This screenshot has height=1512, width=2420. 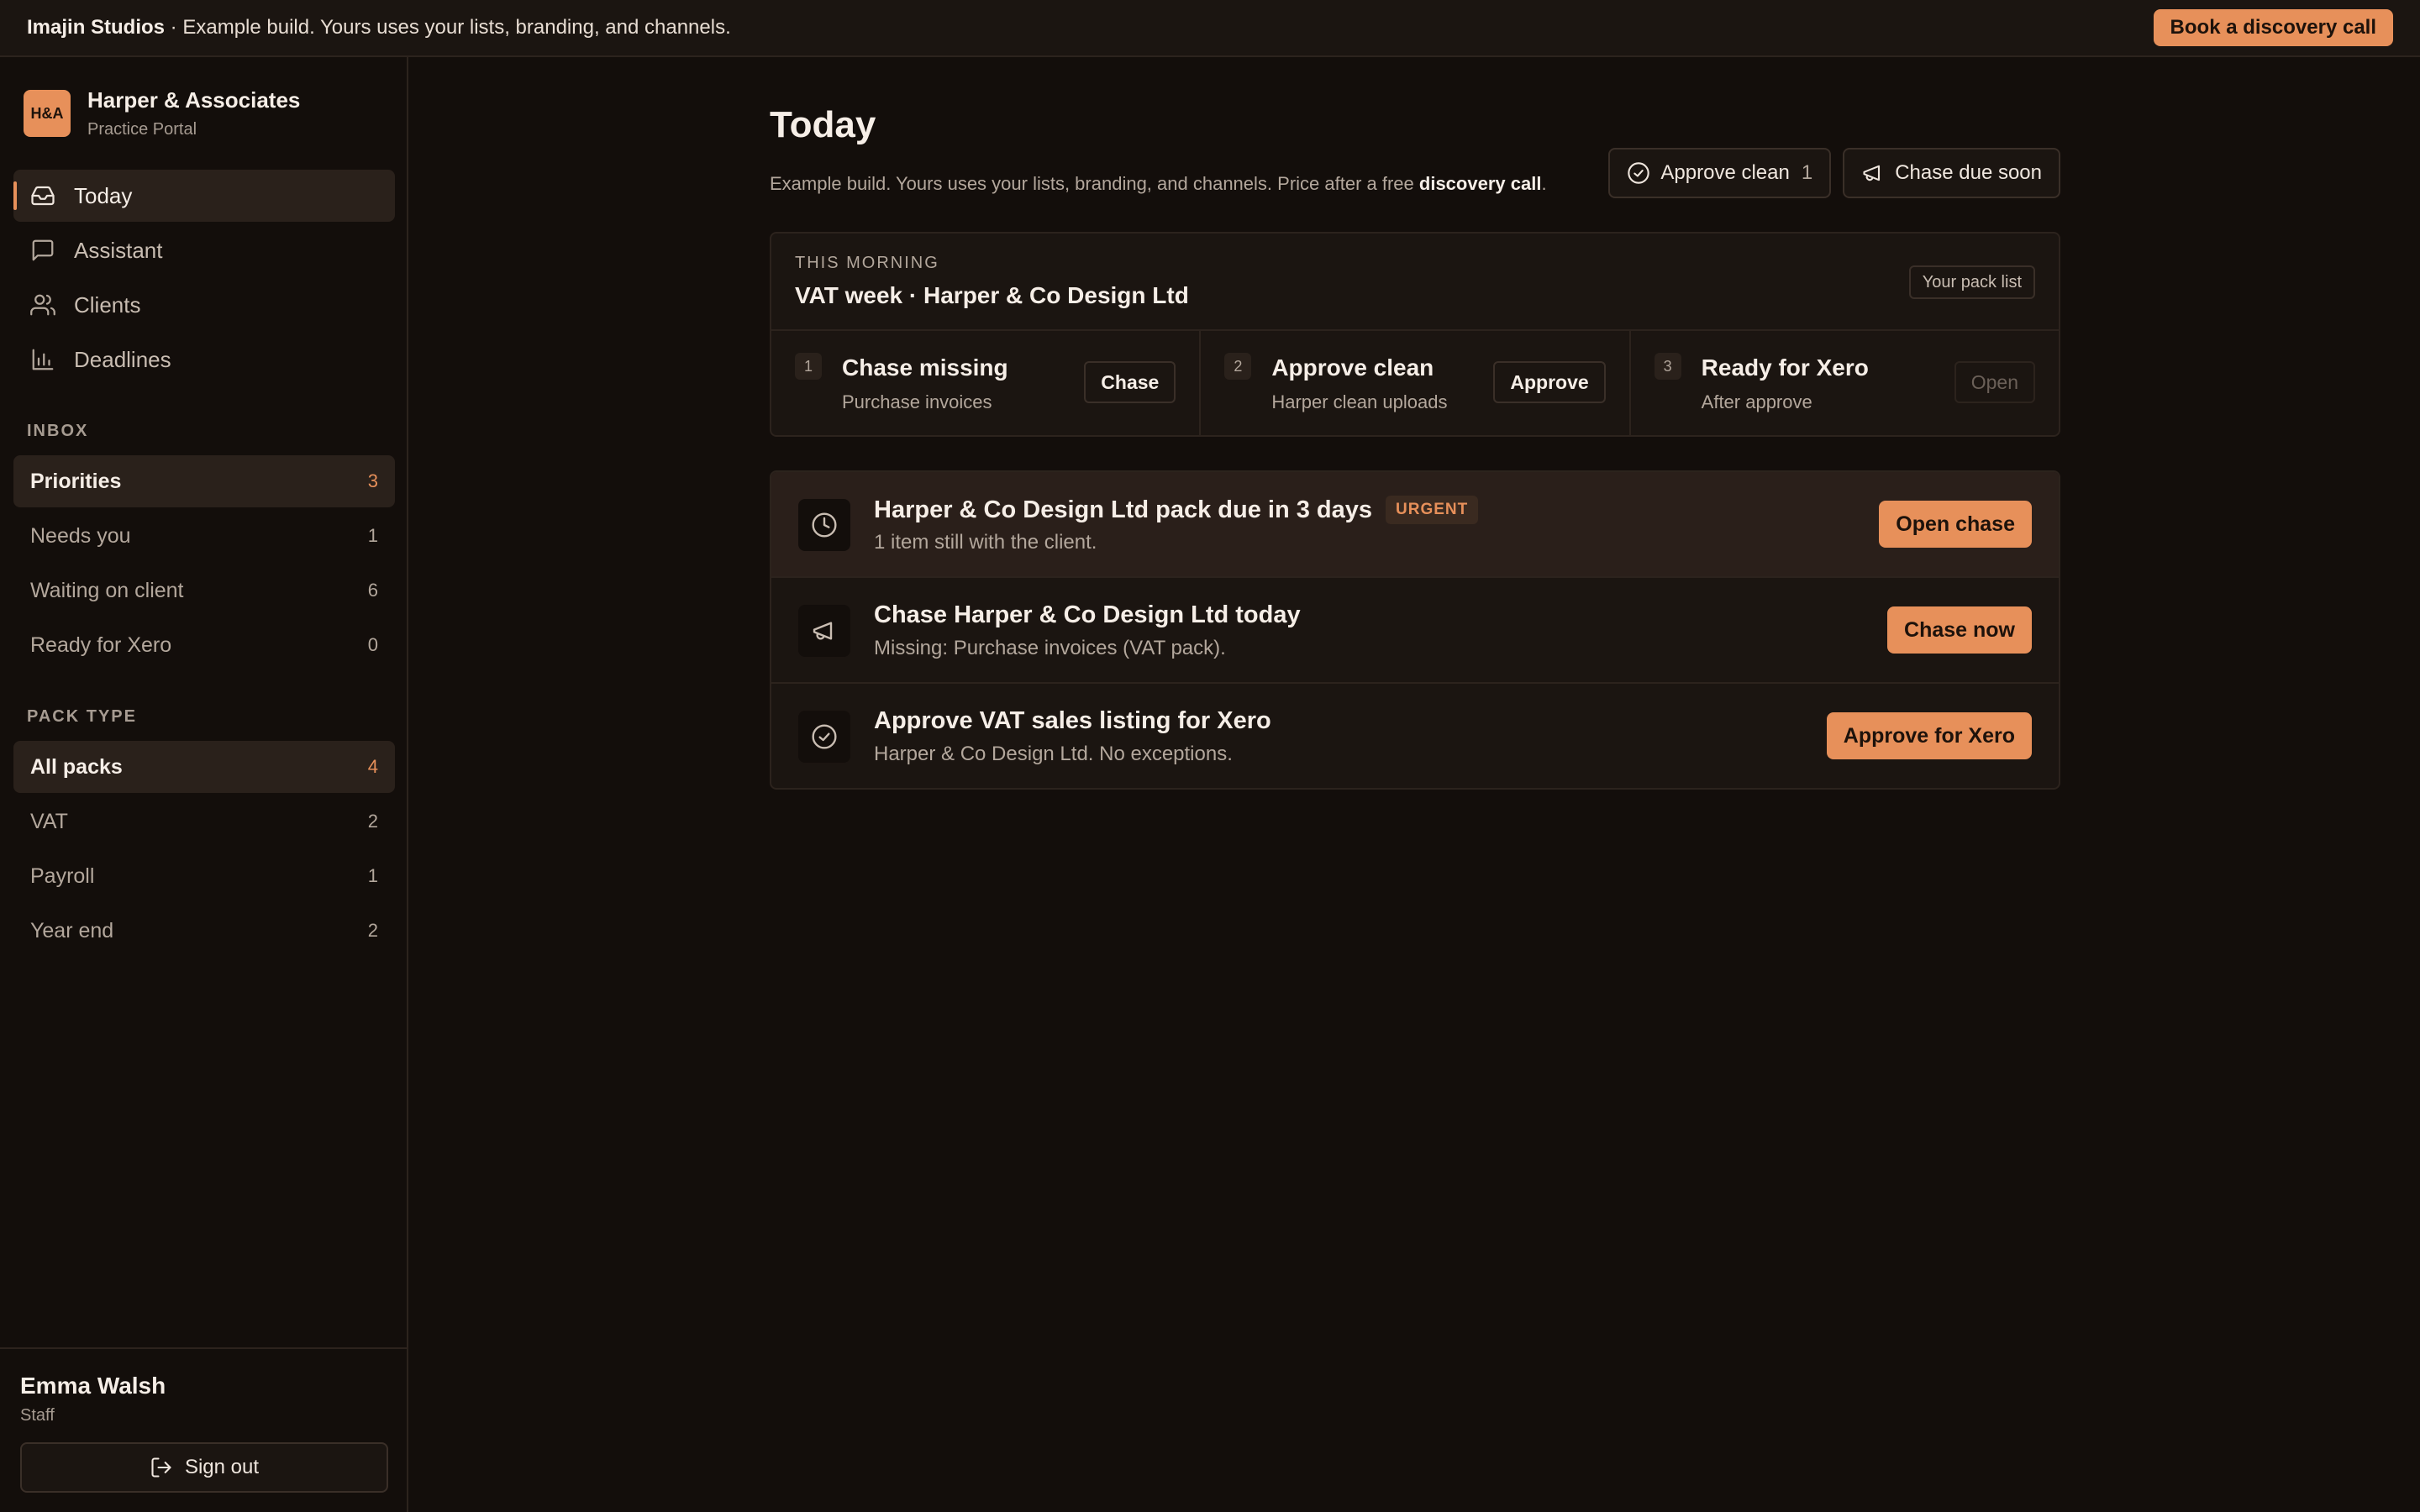 What do you see at coordinates (204, 876) in the screenshot?
I see `pack-item-payroll: Payroll 1` at bounding box center [204, 876].